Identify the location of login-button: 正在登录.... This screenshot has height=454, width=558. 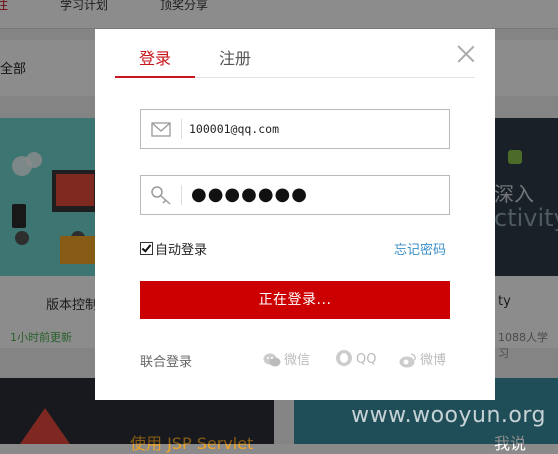
(295, 300).